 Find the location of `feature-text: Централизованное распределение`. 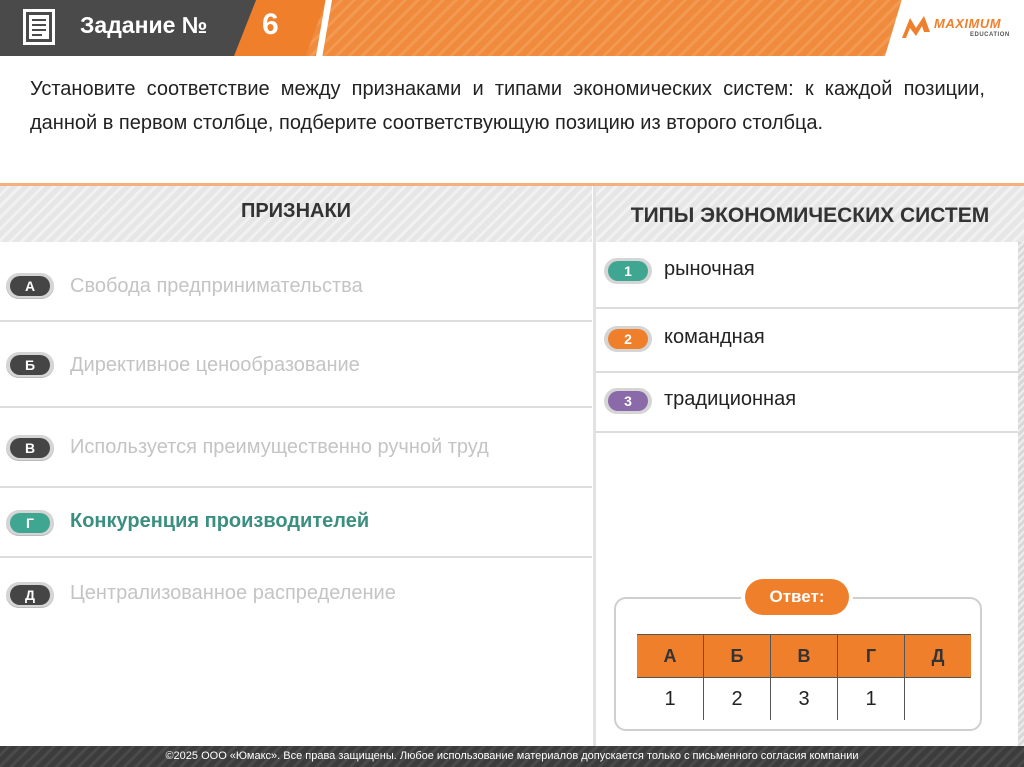

feature-text: Централизованное распределение is located at coordinates (233, 593).